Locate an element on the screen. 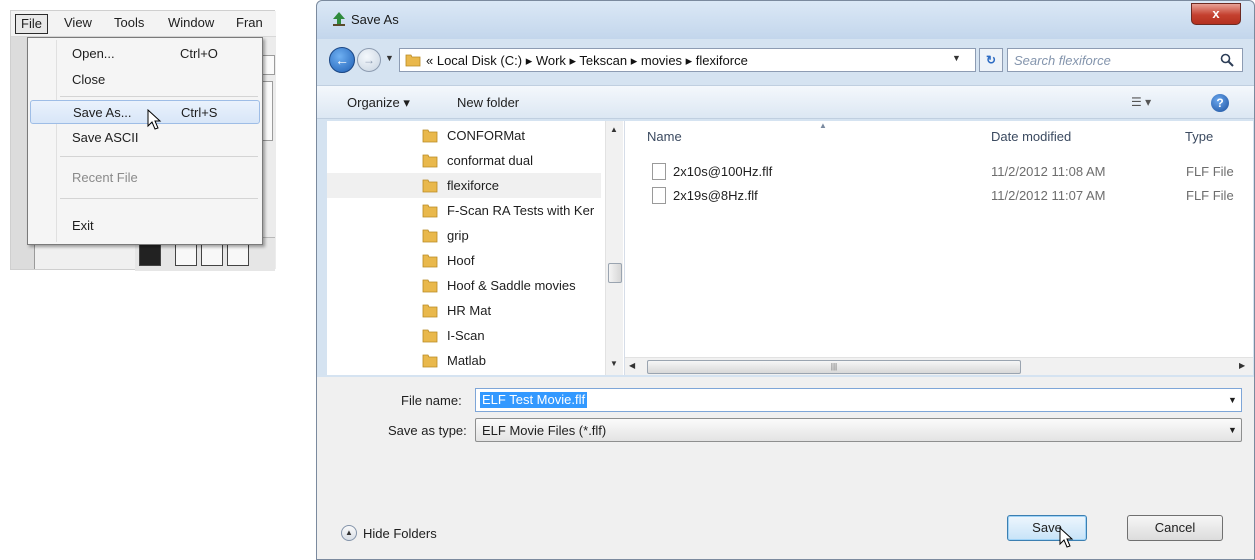 The width and height of the screenshot is (1255, 560). save-button: Save is located at coordinates (1047, 528).